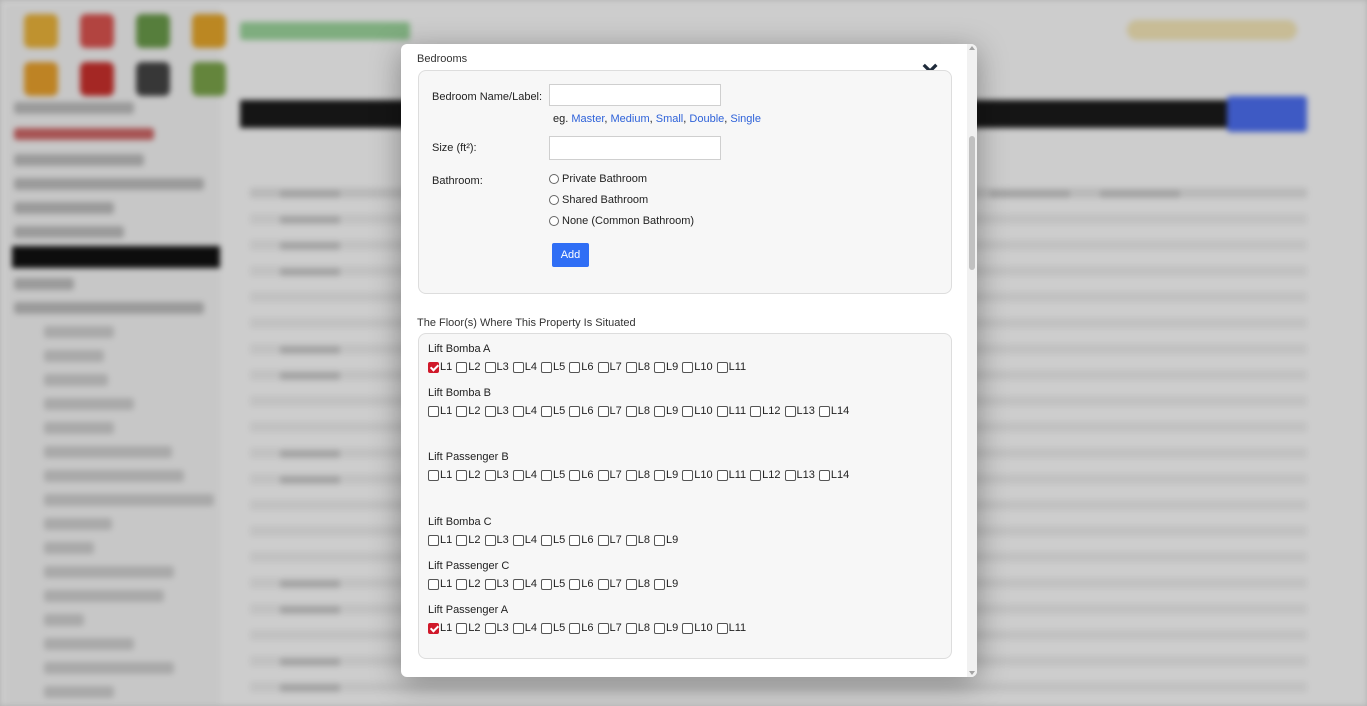 The height and width of the screenshot is (706, 1367). I want to click on modal-scrollbar, so click(972, 360).